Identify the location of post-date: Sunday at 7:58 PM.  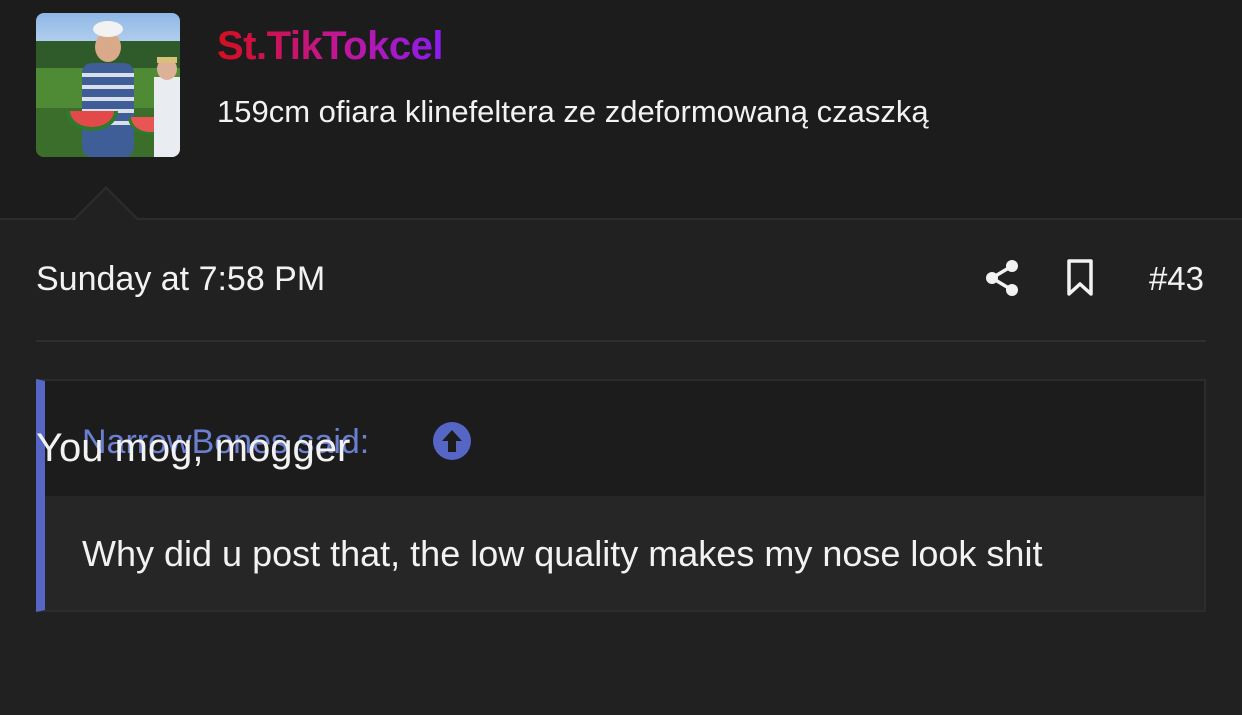
(180, 279).